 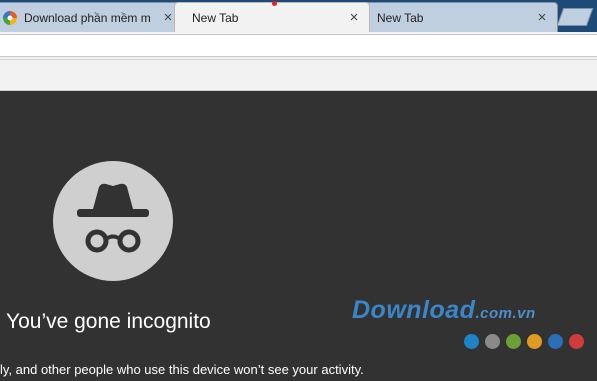 I want to click on download-site-favicon, so click(x=10, y=18).